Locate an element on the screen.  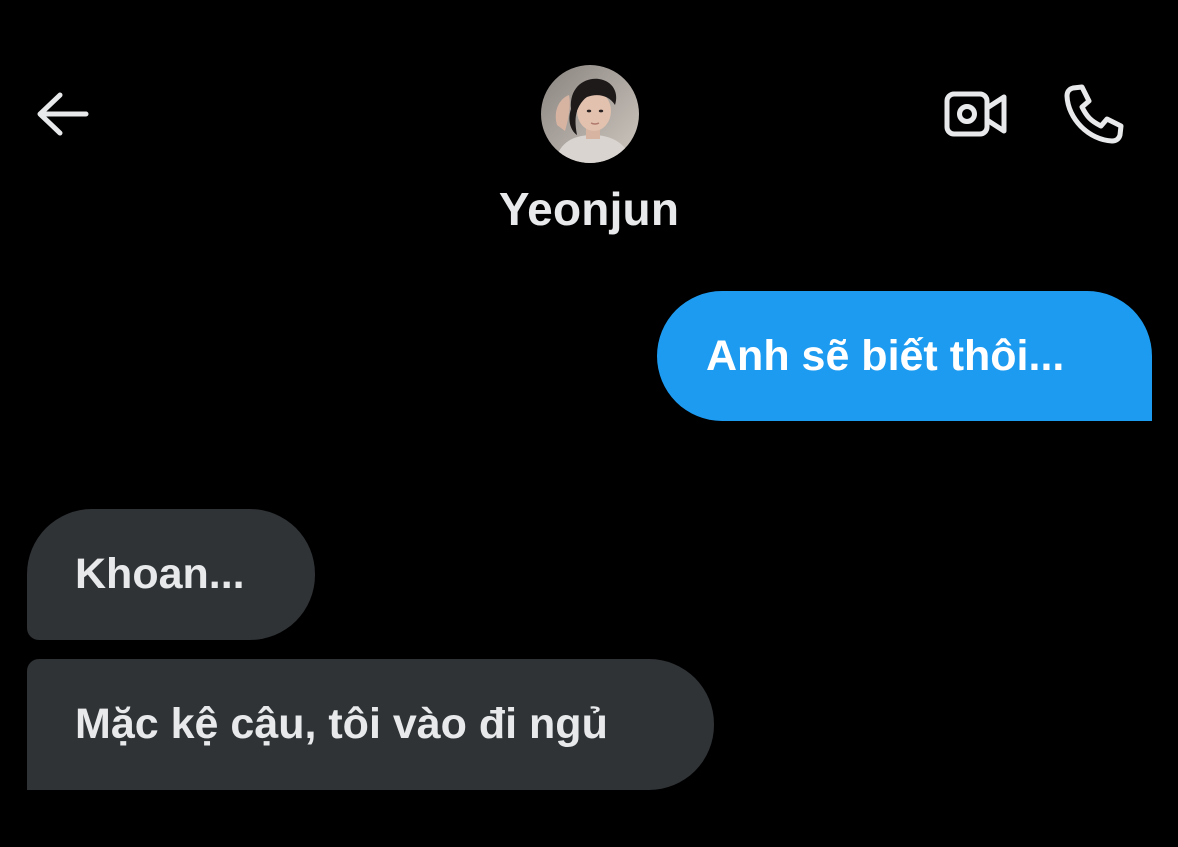
avatar is located at coordinates (590, 114).